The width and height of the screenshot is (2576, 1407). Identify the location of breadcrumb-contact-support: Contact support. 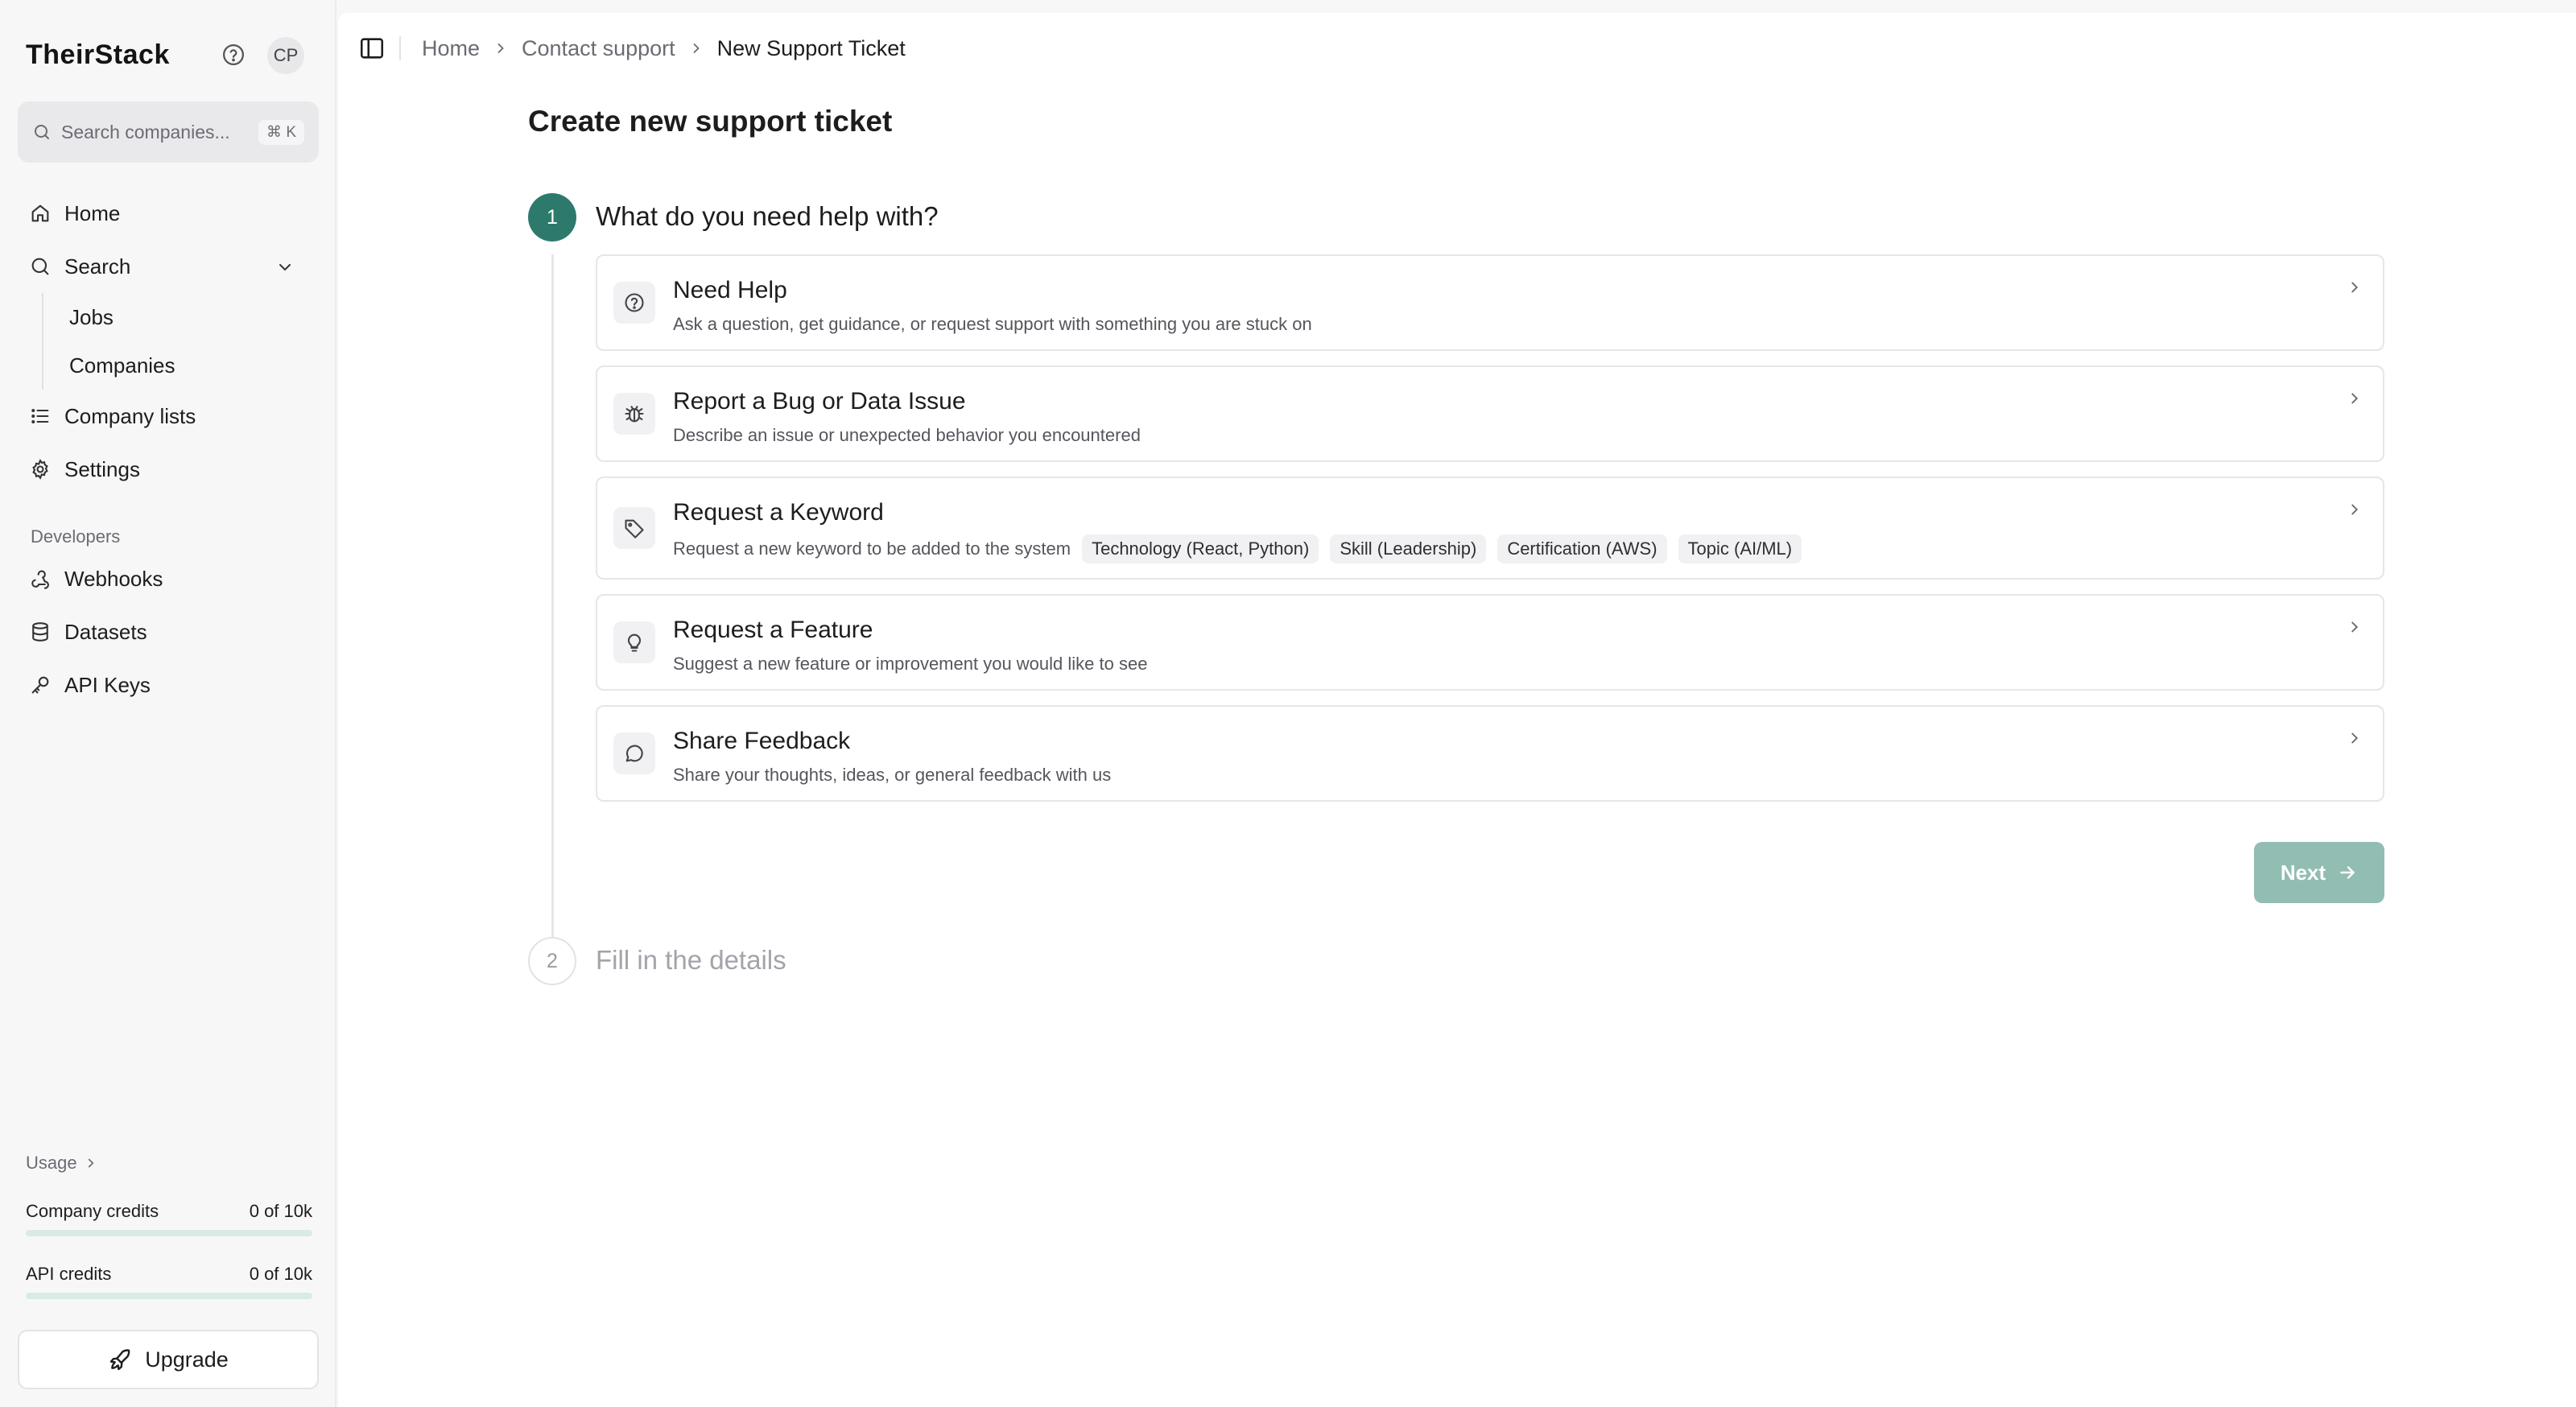
(598, 48).